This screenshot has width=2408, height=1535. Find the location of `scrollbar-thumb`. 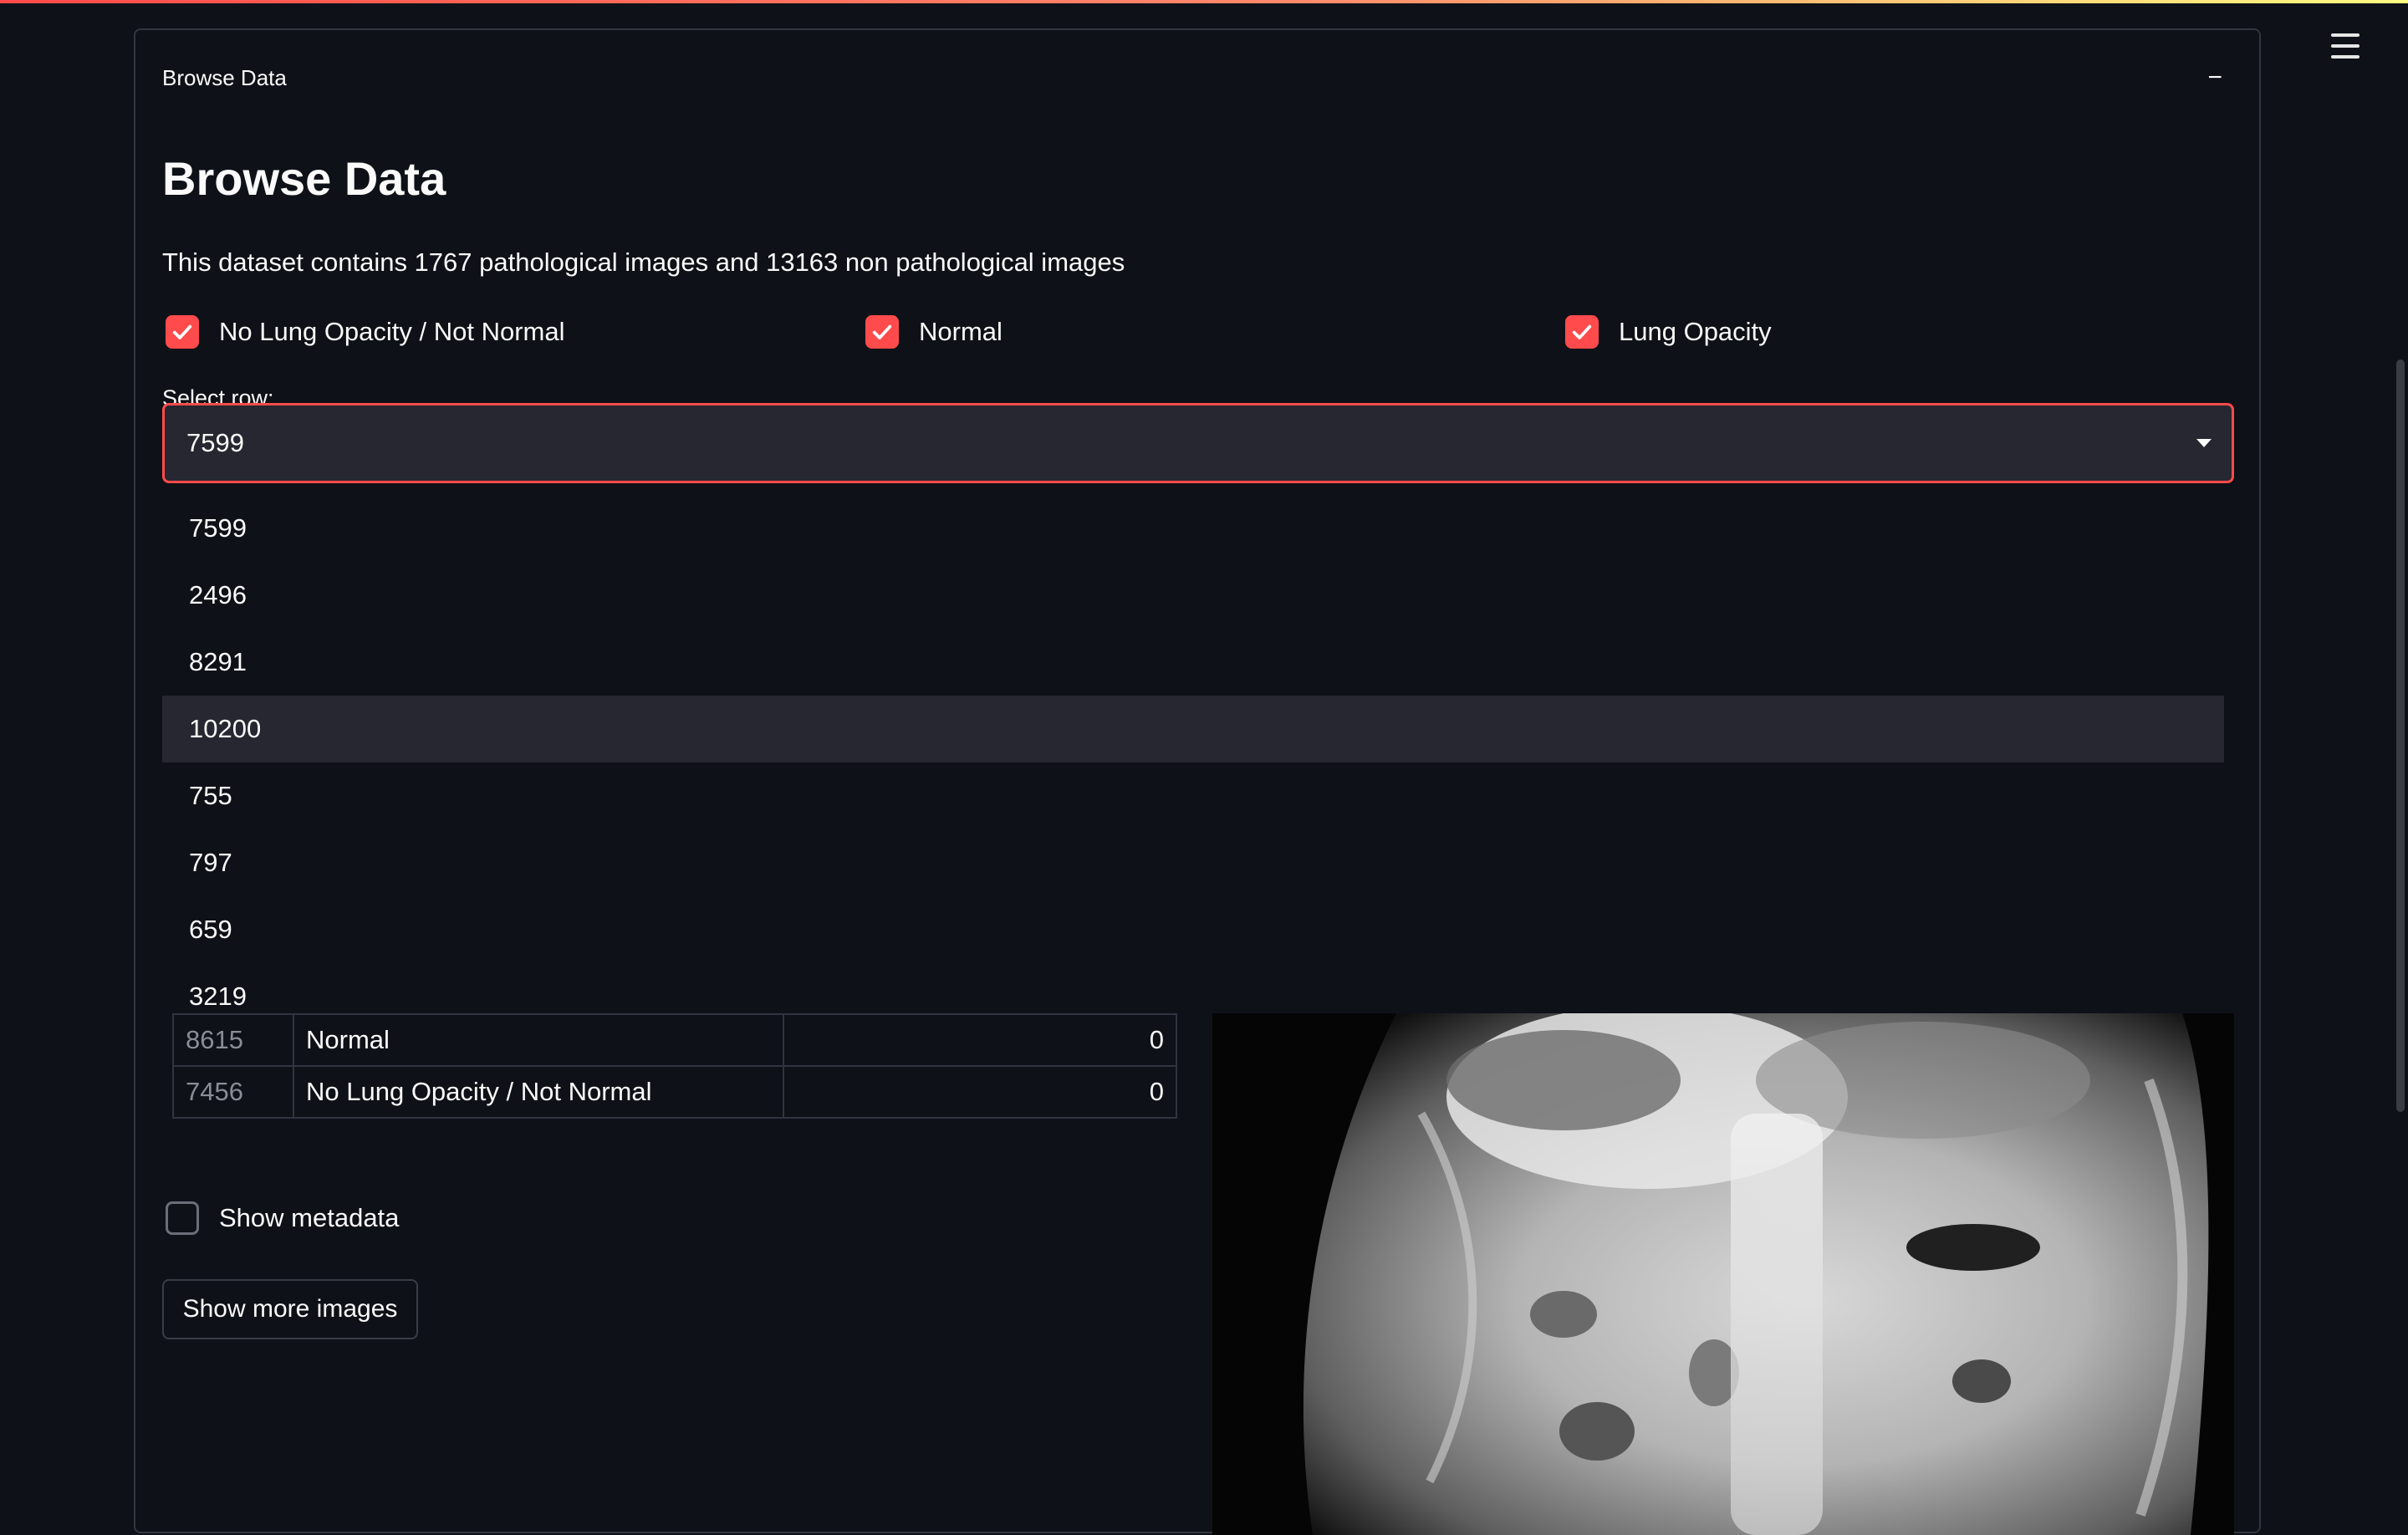

scrollbar-thumb is located at coordinates (2401, 736).